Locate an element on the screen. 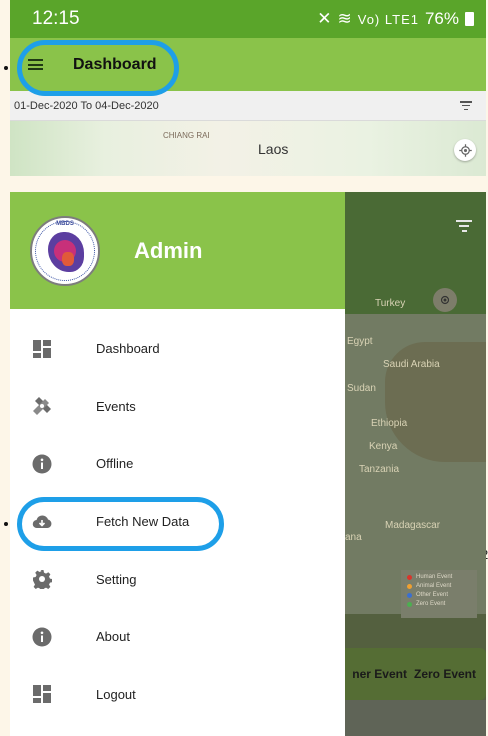 This screenshot has height=736, width=488. signal-text: Vo) LTE1 is located at coordinates (388, 19).